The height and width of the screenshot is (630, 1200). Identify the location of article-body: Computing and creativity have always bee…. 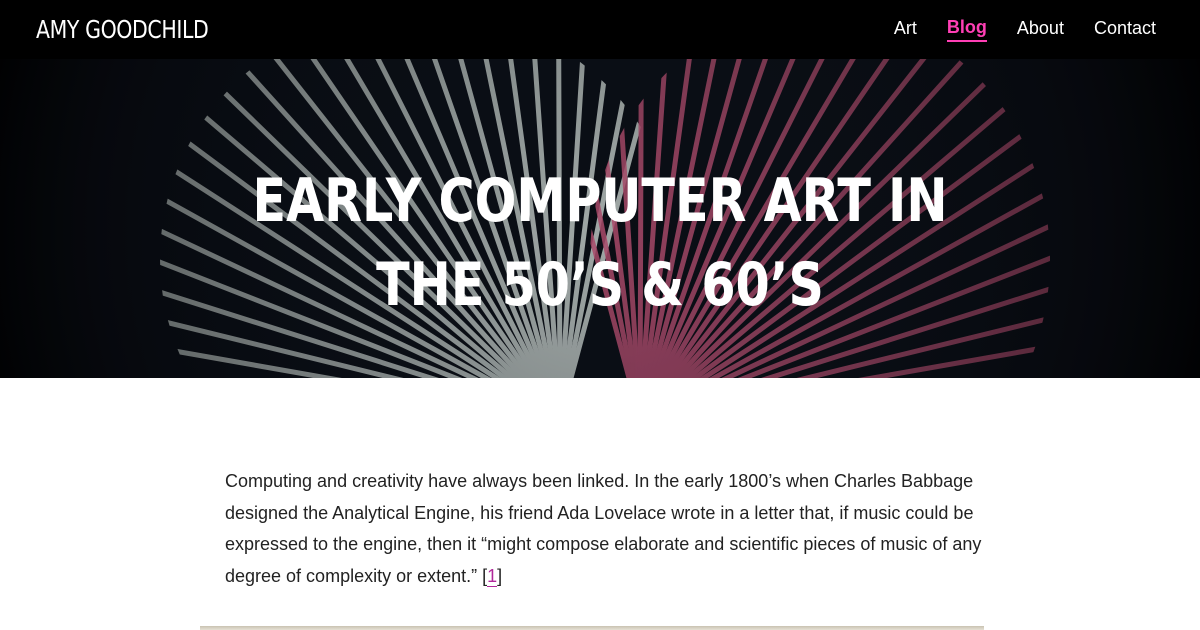
(605, 529).